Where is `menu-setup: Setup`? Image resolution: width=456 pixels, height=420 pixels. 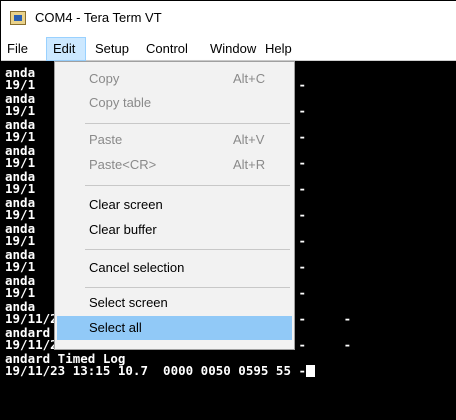 menu-setup: Setup is located at coordinates (112, 49).